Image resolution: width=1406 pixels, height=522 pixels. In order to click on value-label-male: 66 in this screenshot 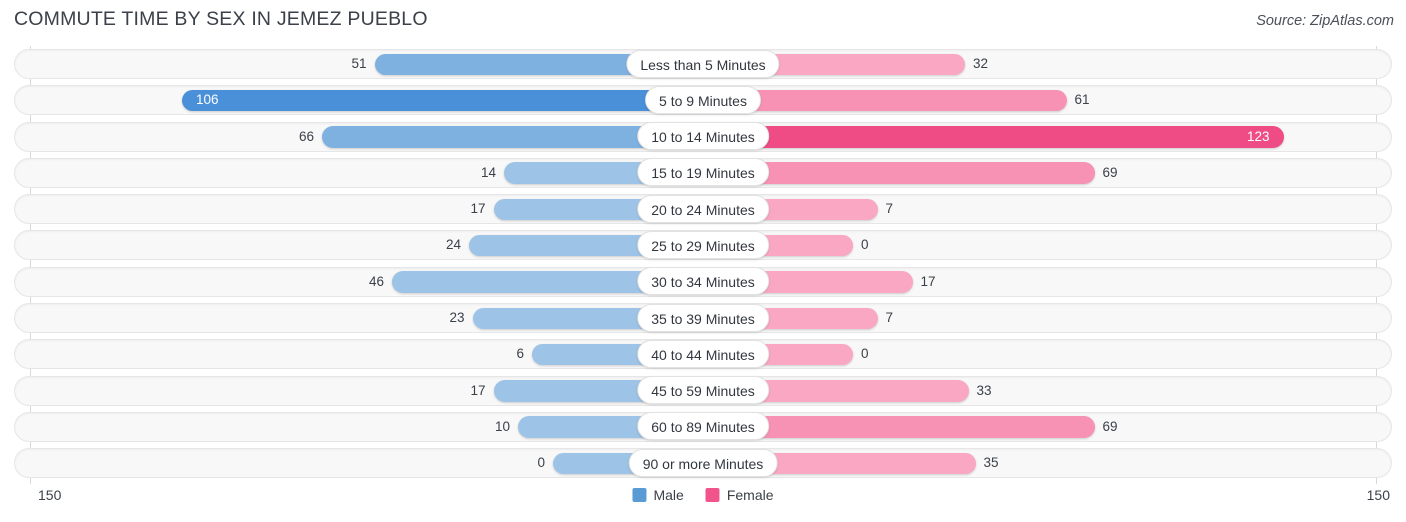, I will do `click(306, 136)`.